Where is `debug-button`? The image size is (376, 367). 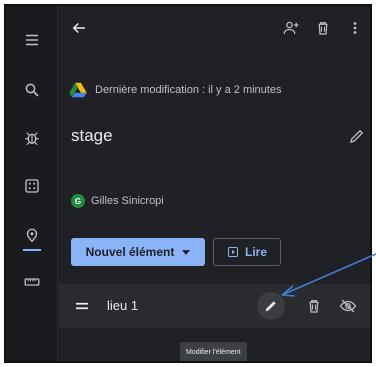
debug-button is located at coordinates (32, 138).